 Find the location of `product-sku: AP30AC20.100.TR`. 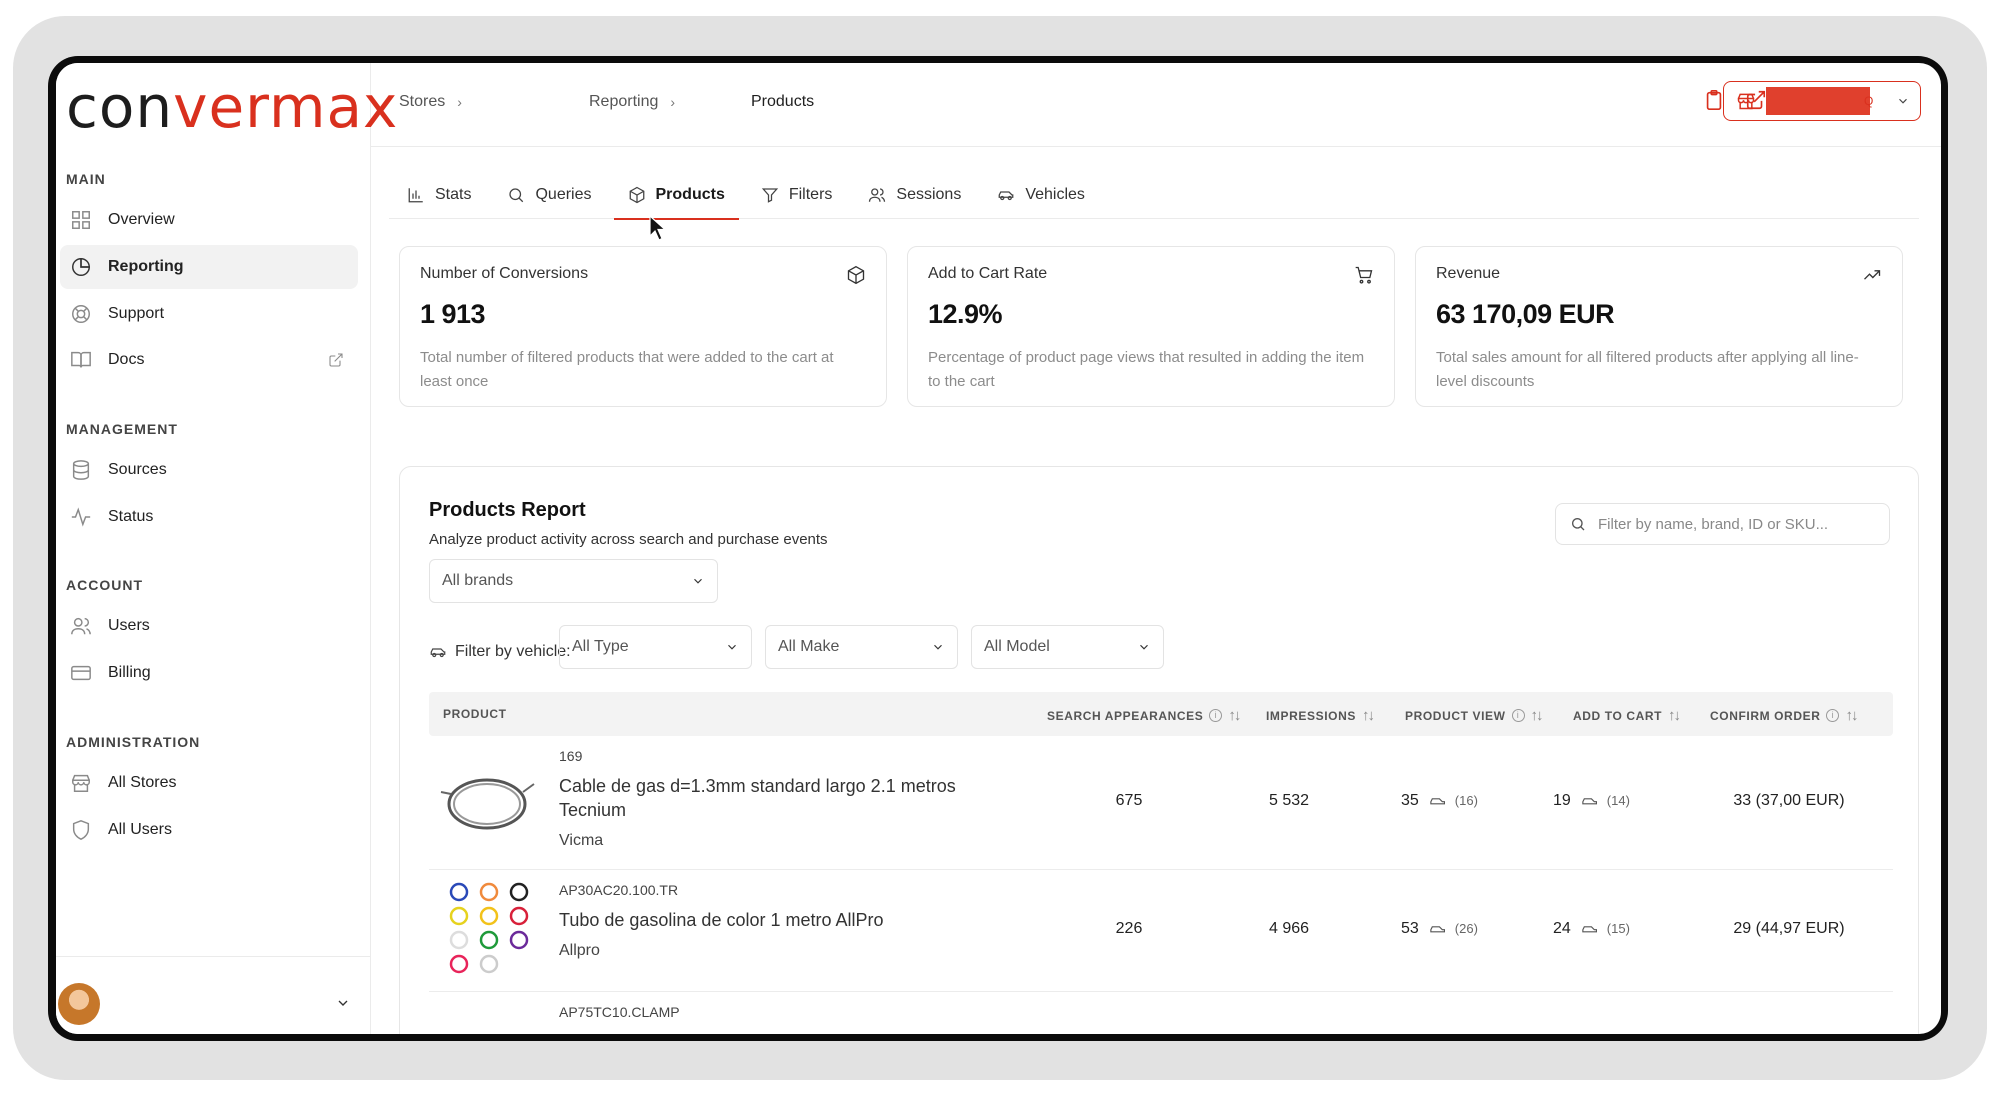

product-sku: AP30AC20.100.TR is located at coordinates (619, 890).